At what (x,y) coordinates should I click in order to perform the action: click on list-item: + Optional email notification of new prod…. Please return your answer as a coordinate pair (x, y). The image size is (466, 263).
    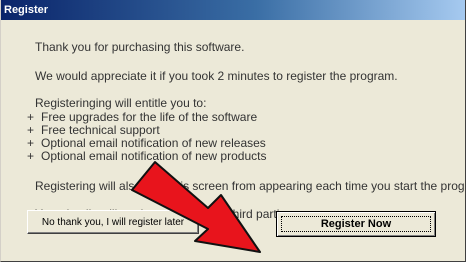
    Looking at the image, I should click on (147, 156).